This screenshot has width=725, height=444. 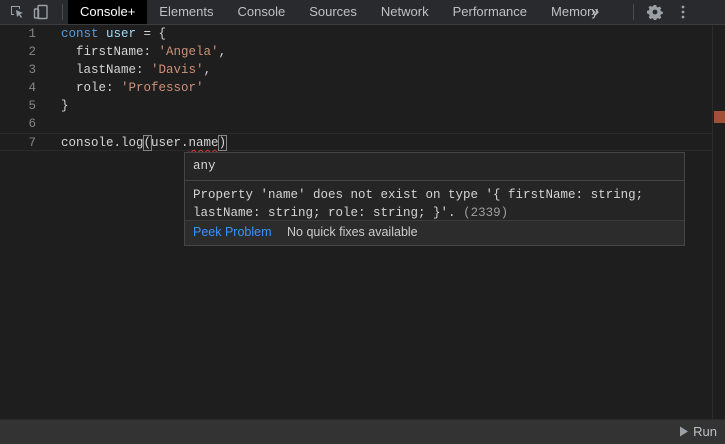 I want to click on string-token: 'Angela', so click(x=188, y=52).